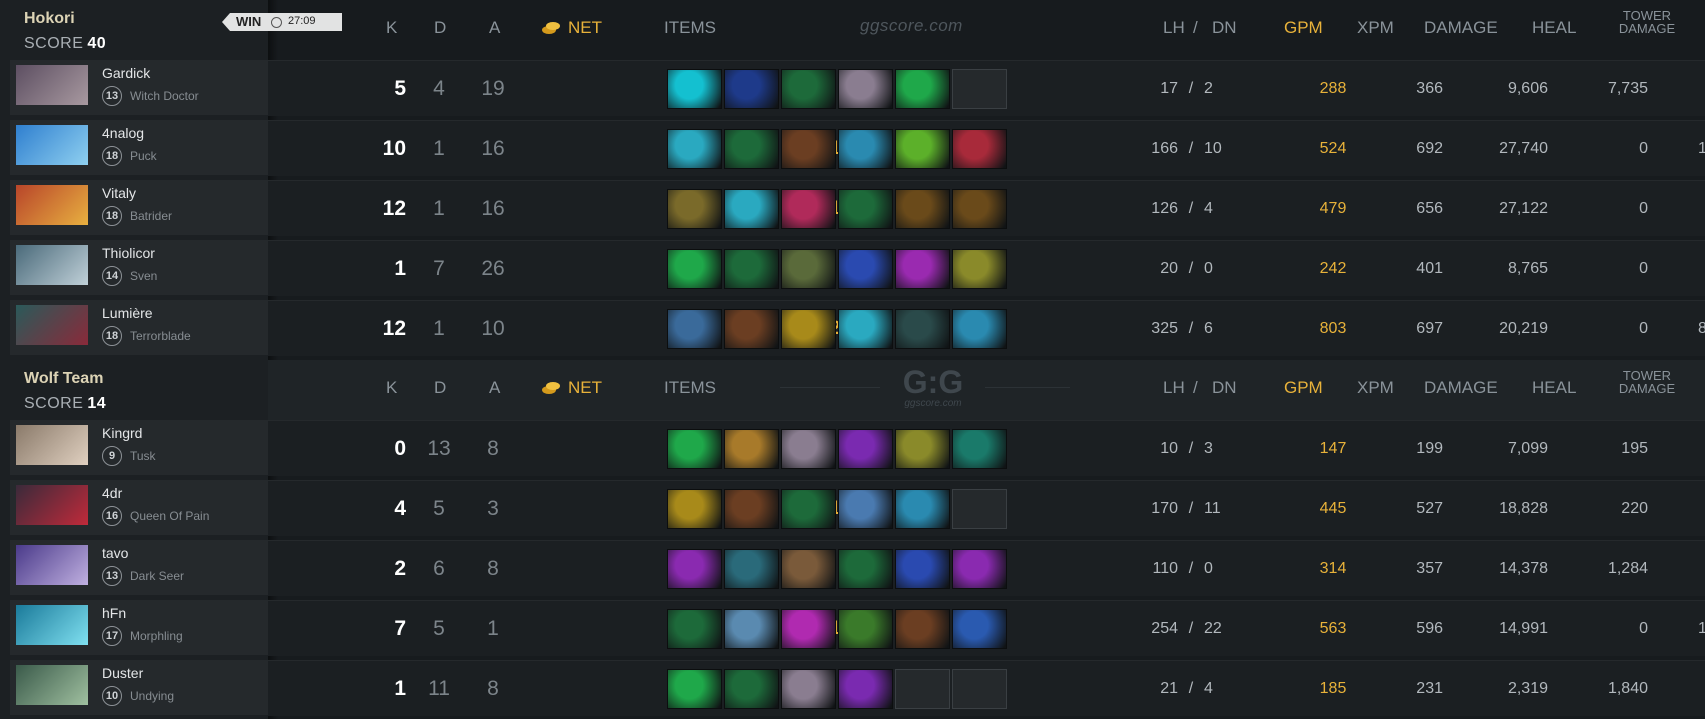 The image size is (1705, 719). I want to click on player-card: Kingrd 9 Tusk, so click(139, 447).